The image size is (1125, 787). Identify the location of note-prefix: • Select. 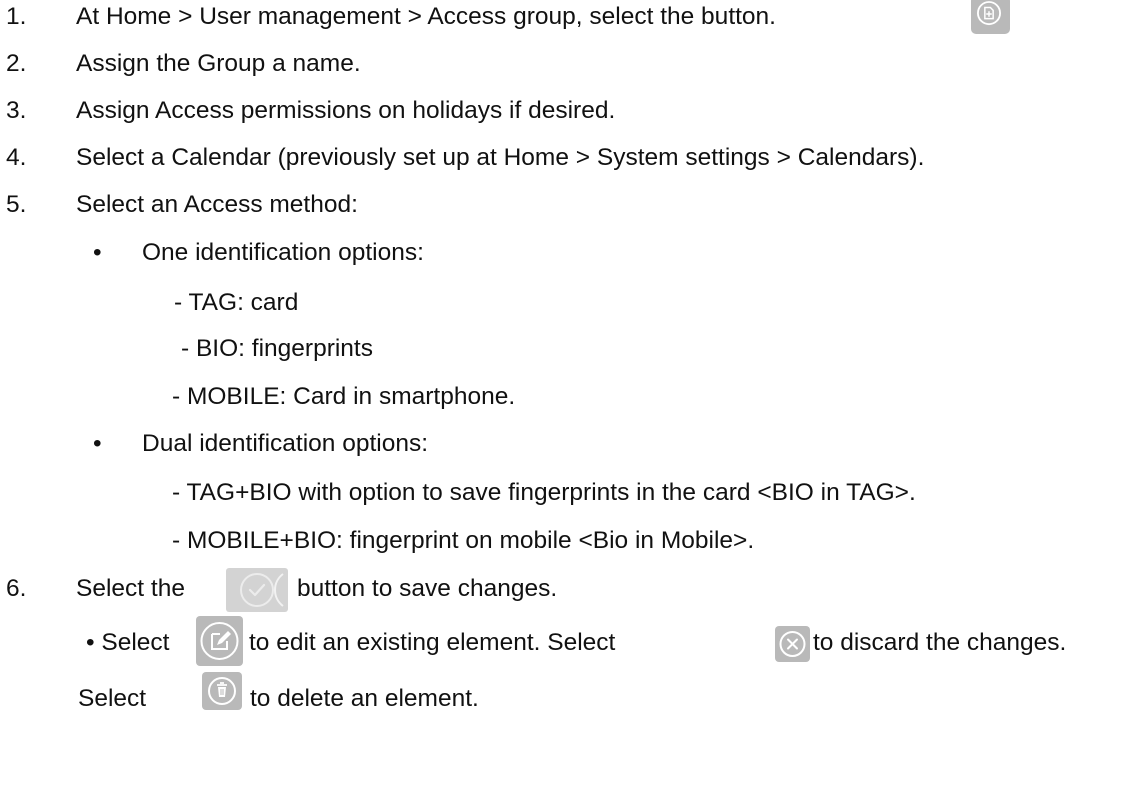
(128, 642).